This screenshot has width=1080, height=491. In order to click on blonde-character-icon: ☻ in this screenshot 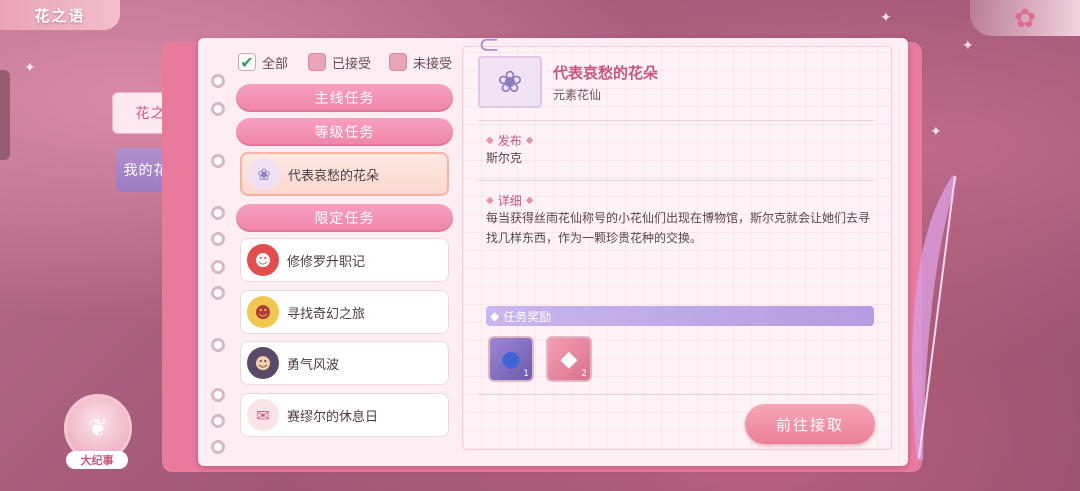, I will do `click(263, 312)`.